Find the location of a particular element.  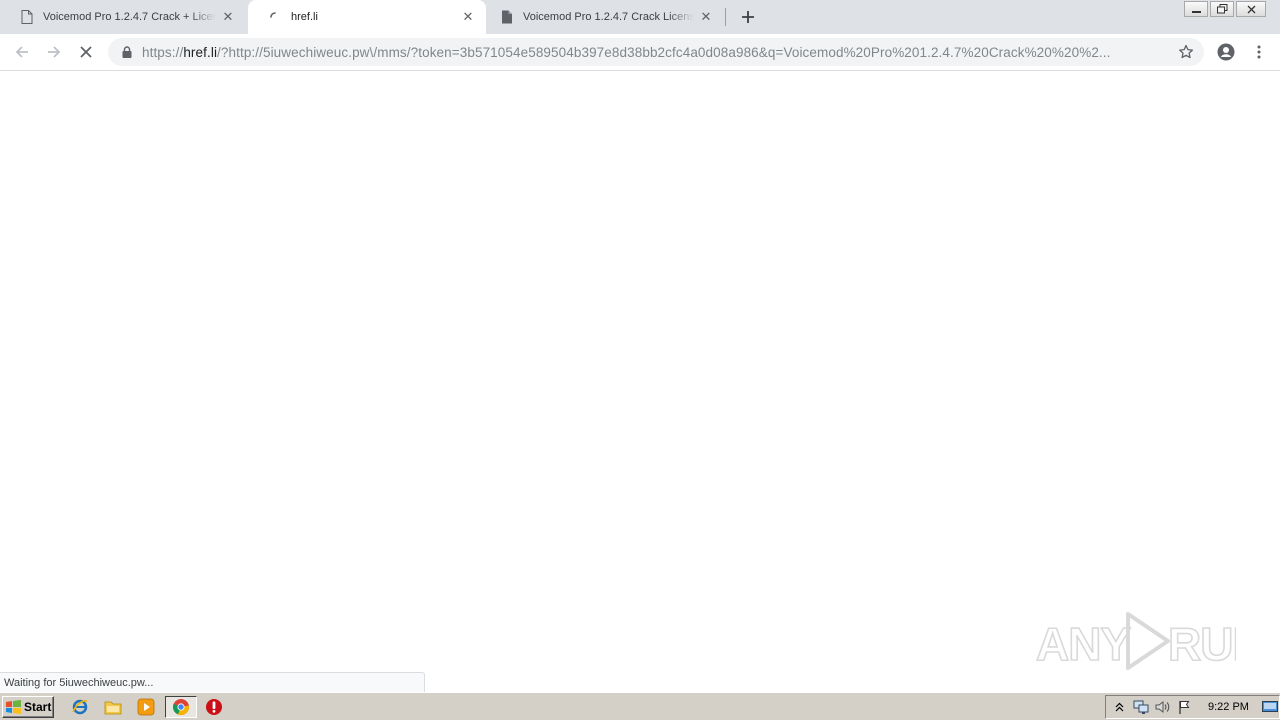

stop-loading-button is located at coordinates (86, 52).